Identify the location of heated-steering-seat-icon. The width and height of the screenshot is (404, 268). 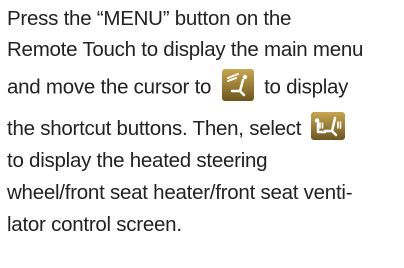
(327, 125).